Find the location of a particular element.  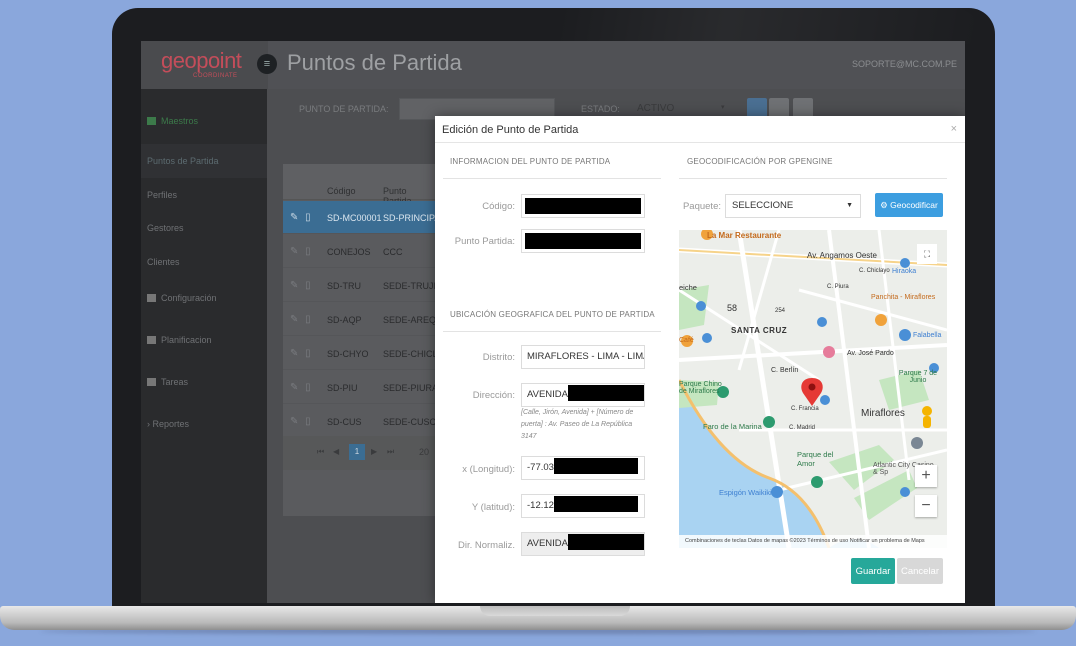

close-icon: × is located at coordinates (954, 129).